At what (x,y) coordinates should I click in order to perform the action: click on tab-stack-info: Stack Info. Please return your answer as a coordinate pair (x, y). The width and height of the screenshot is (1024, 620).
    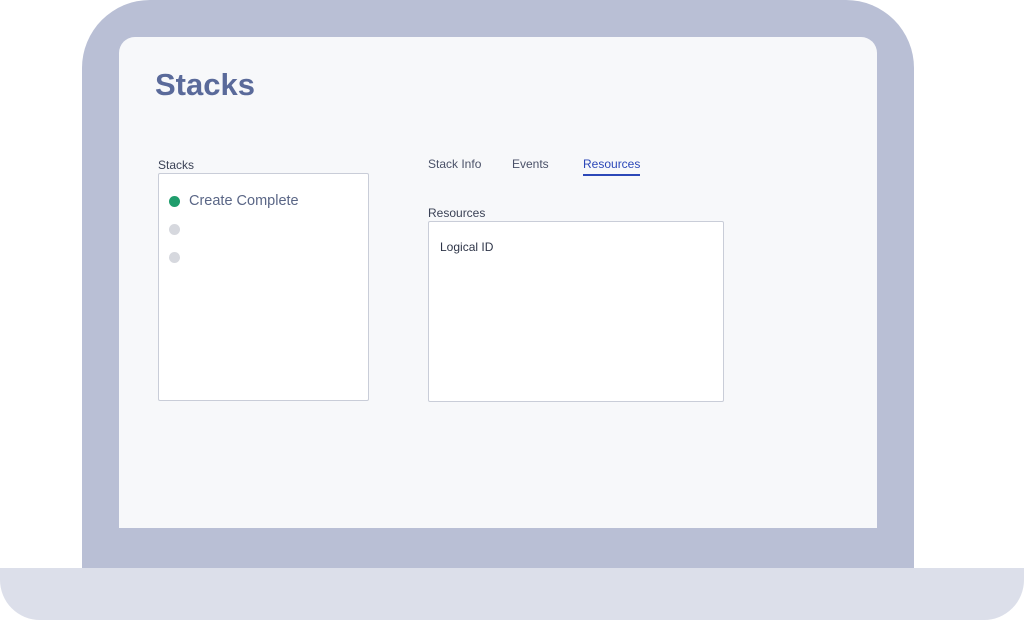
    Looking at the image, I should click on (454, 164).